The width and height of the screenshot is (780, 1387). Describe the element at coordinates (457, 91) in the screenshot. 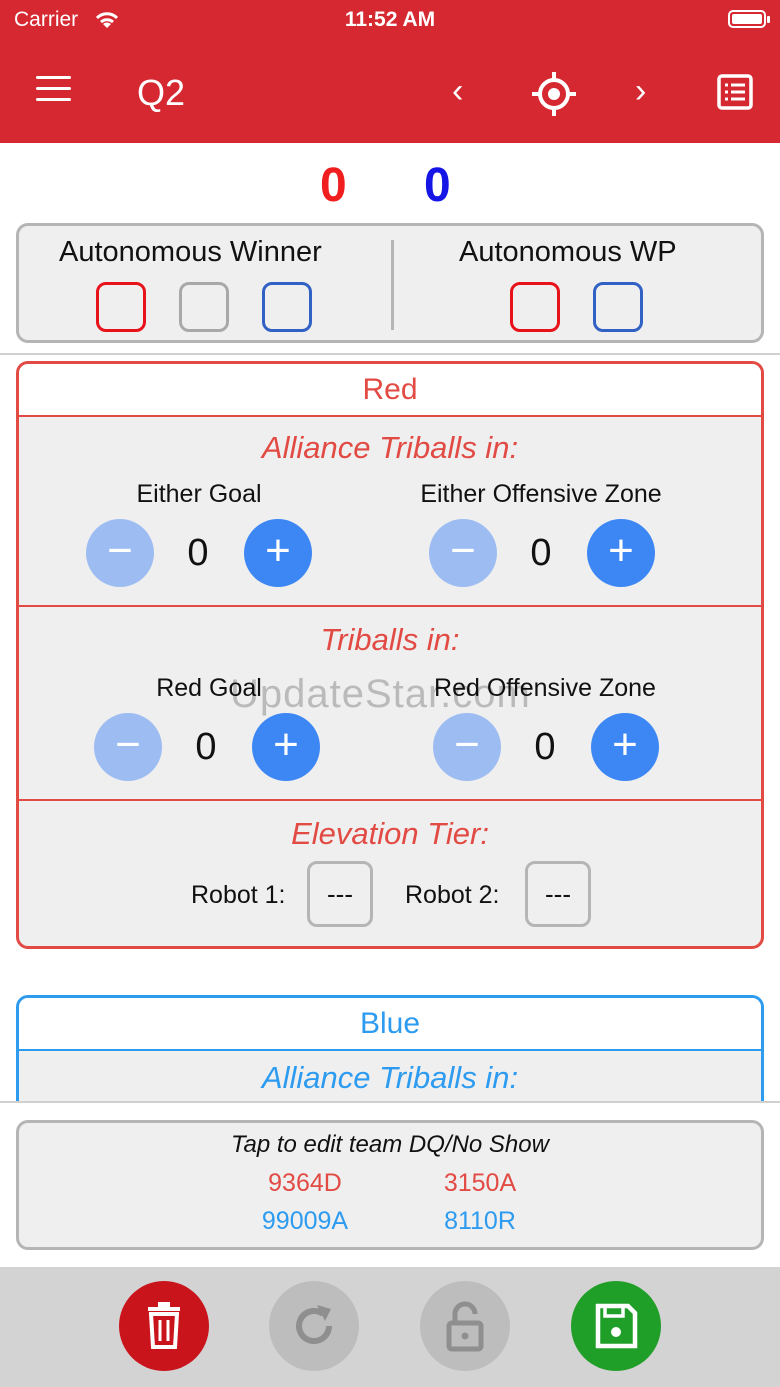

I see `chevron-left-icon: ‹` at that location.